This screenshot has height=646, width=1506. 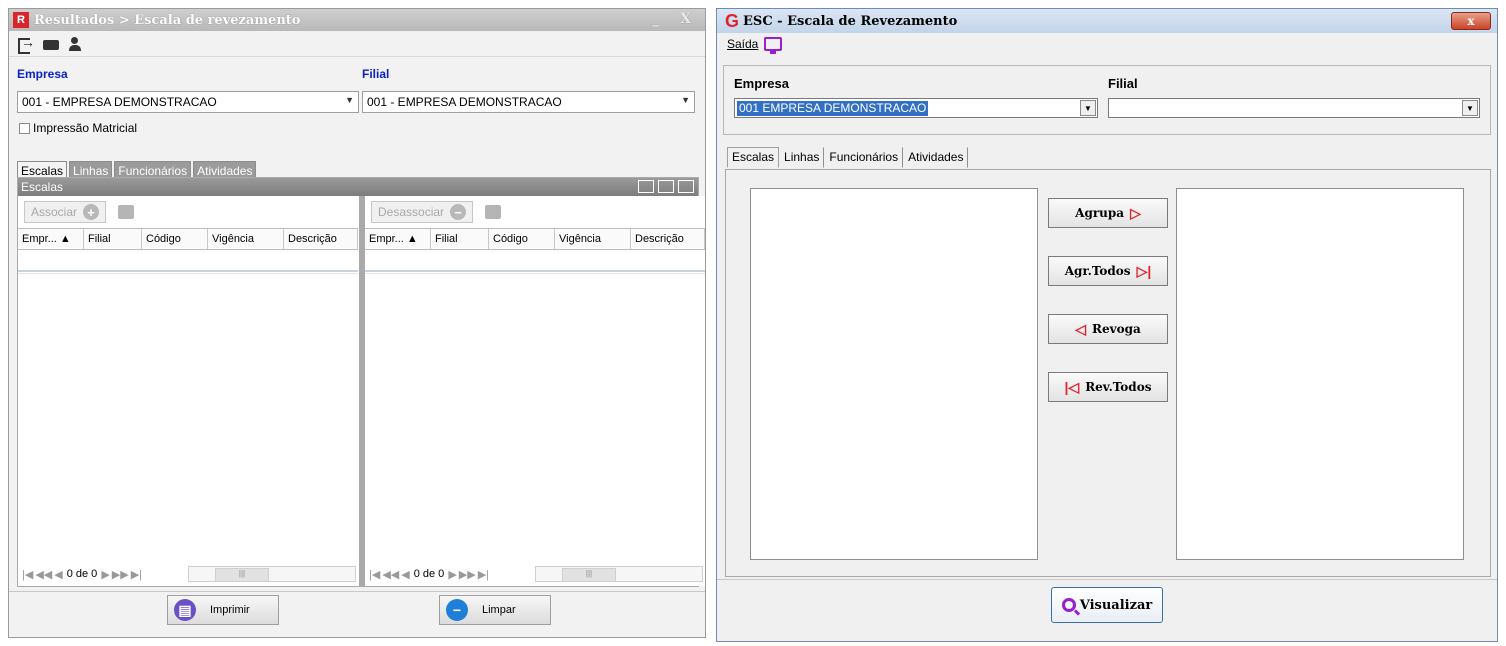 I want to click on imprimir-button: ▤ Imprimir, so click(x=223, y=610).